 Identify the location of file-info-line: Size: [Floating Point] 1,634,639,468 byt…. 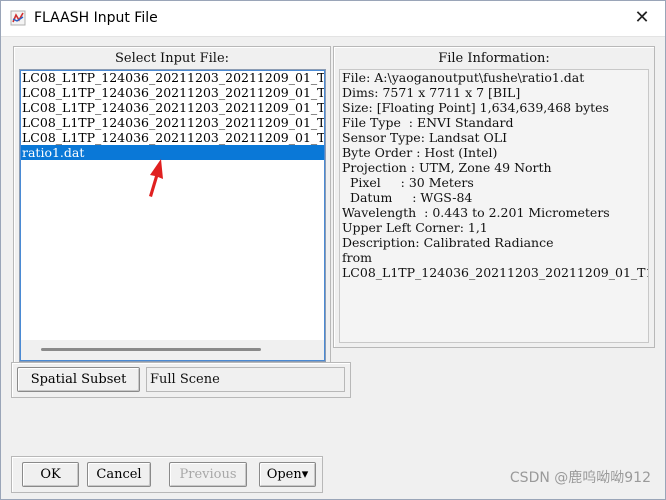
(475, 107).